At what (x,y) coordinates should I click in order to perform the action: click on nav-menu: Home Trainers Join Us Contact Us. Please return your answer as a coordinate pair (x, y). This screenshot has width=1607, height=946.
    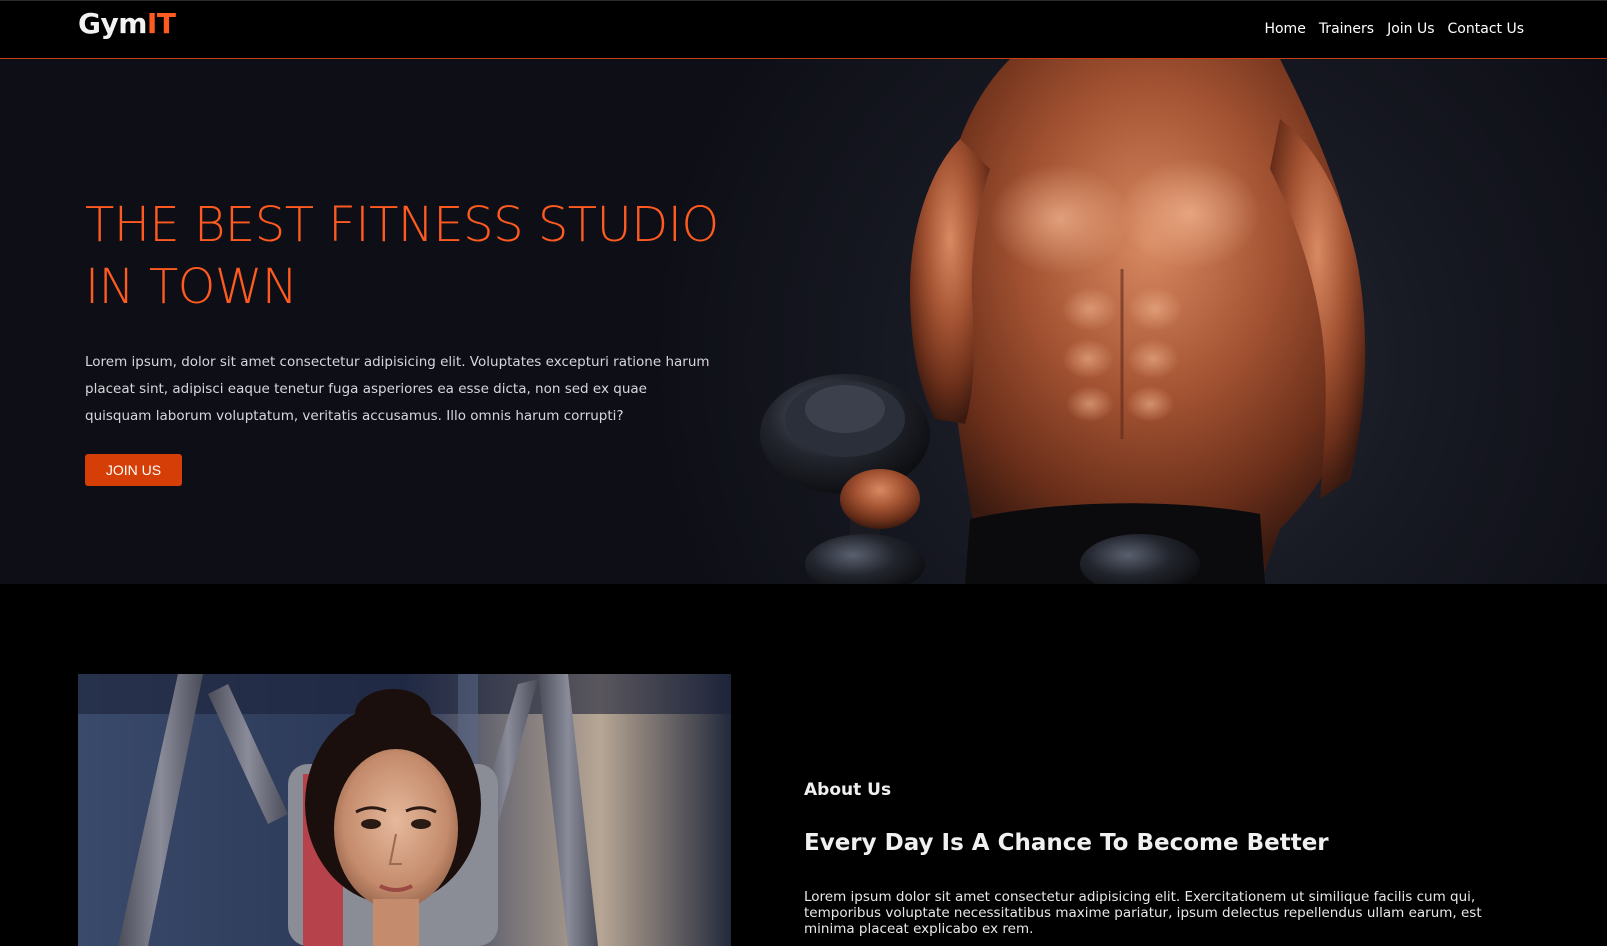
    Looking at the image, I should click on (1394, 29).